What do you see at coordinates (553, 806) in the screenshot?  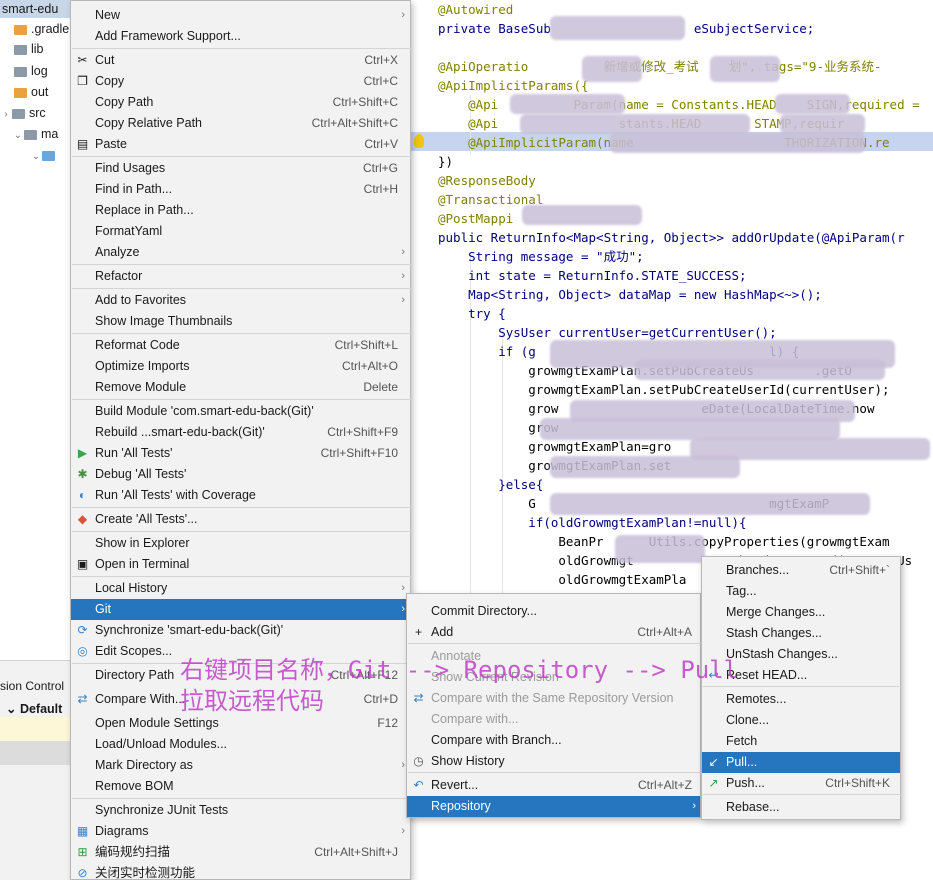 I see `menu-item-repository: Repository ›` at bounding box center [553, 806].